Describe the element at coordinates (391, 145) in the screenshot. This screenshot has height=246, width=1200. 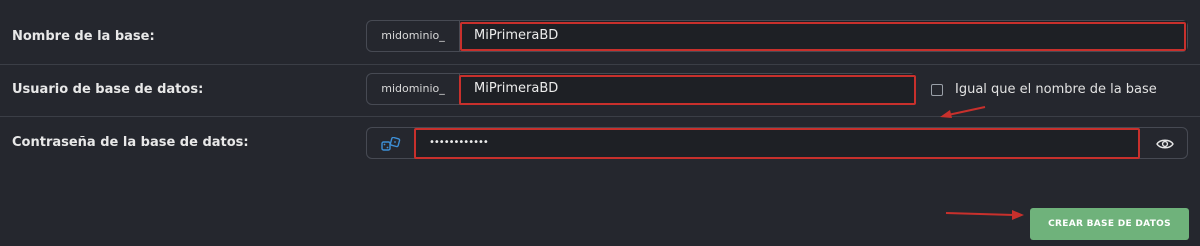
I see `dice-icon` at that location.